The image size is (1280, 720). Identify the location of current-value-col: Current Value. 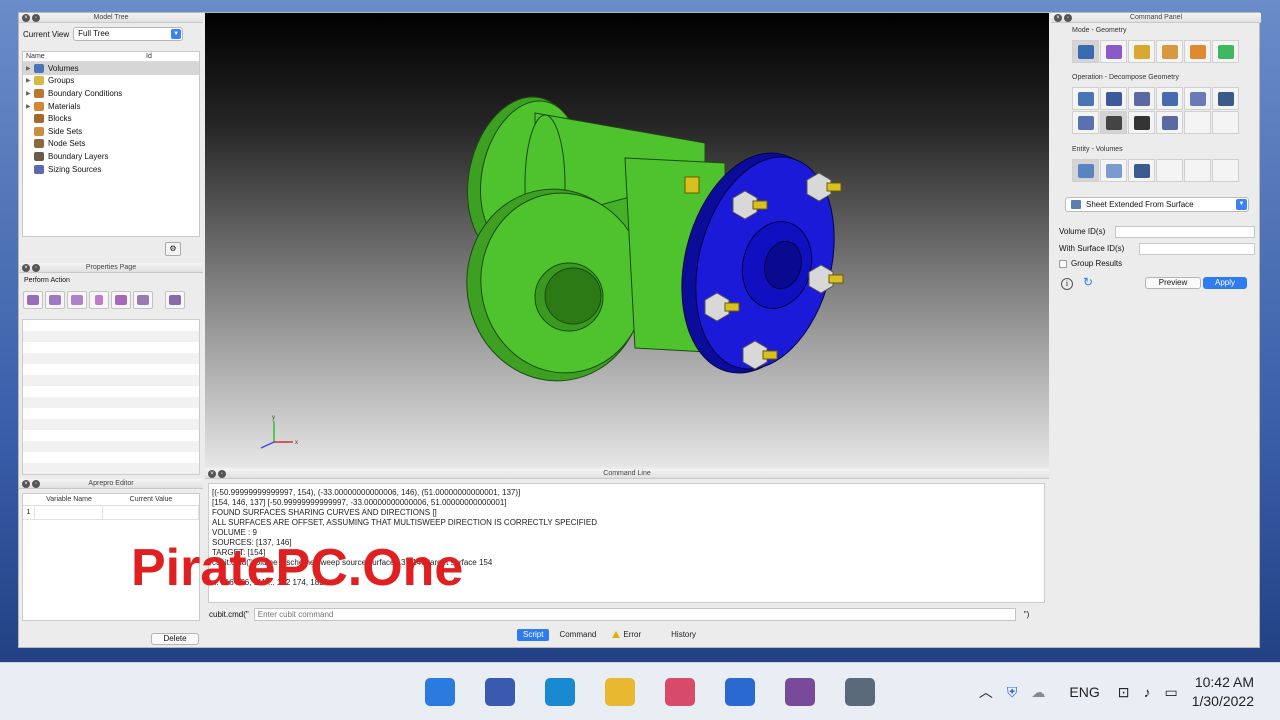
(151, 499).